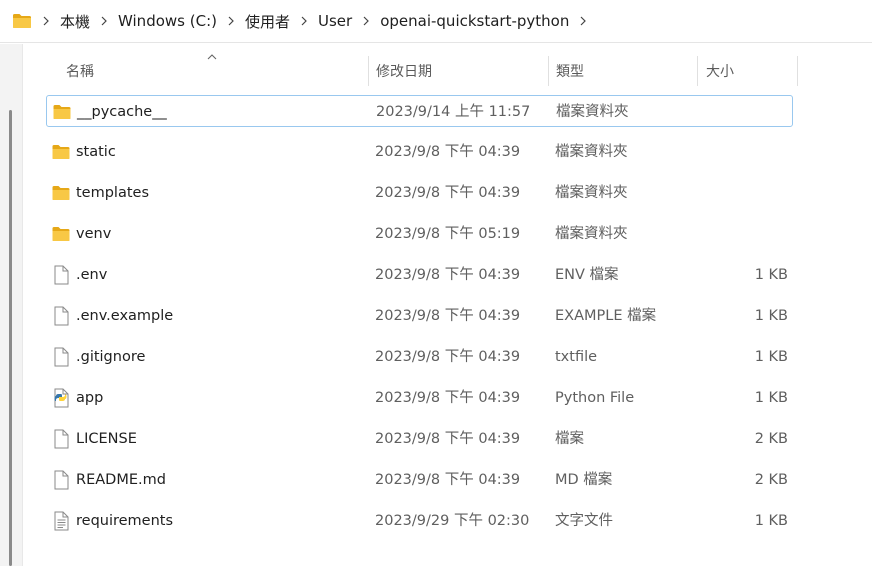 Image resolution: width=872 pixels, height=566 pixels. I want to click on breadcrumb-label: 使用者, so click(267, 21).